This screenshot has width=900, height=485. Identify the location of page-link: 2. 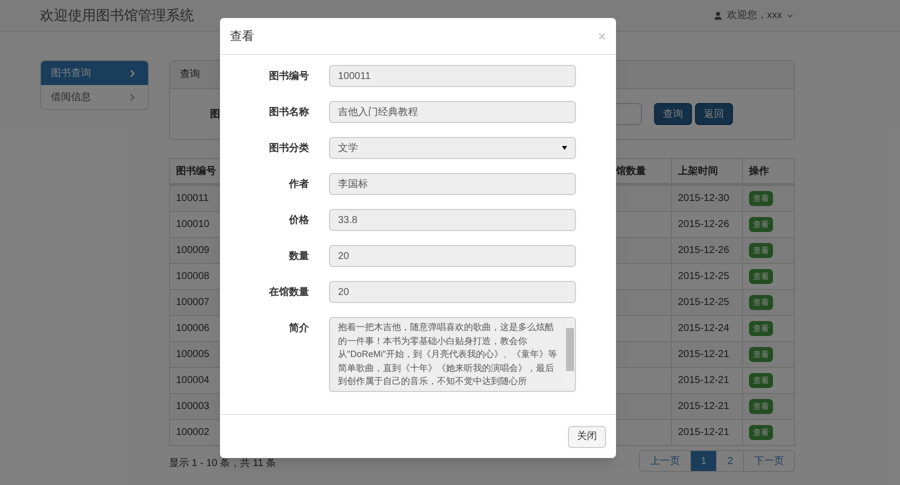
(729, 461).